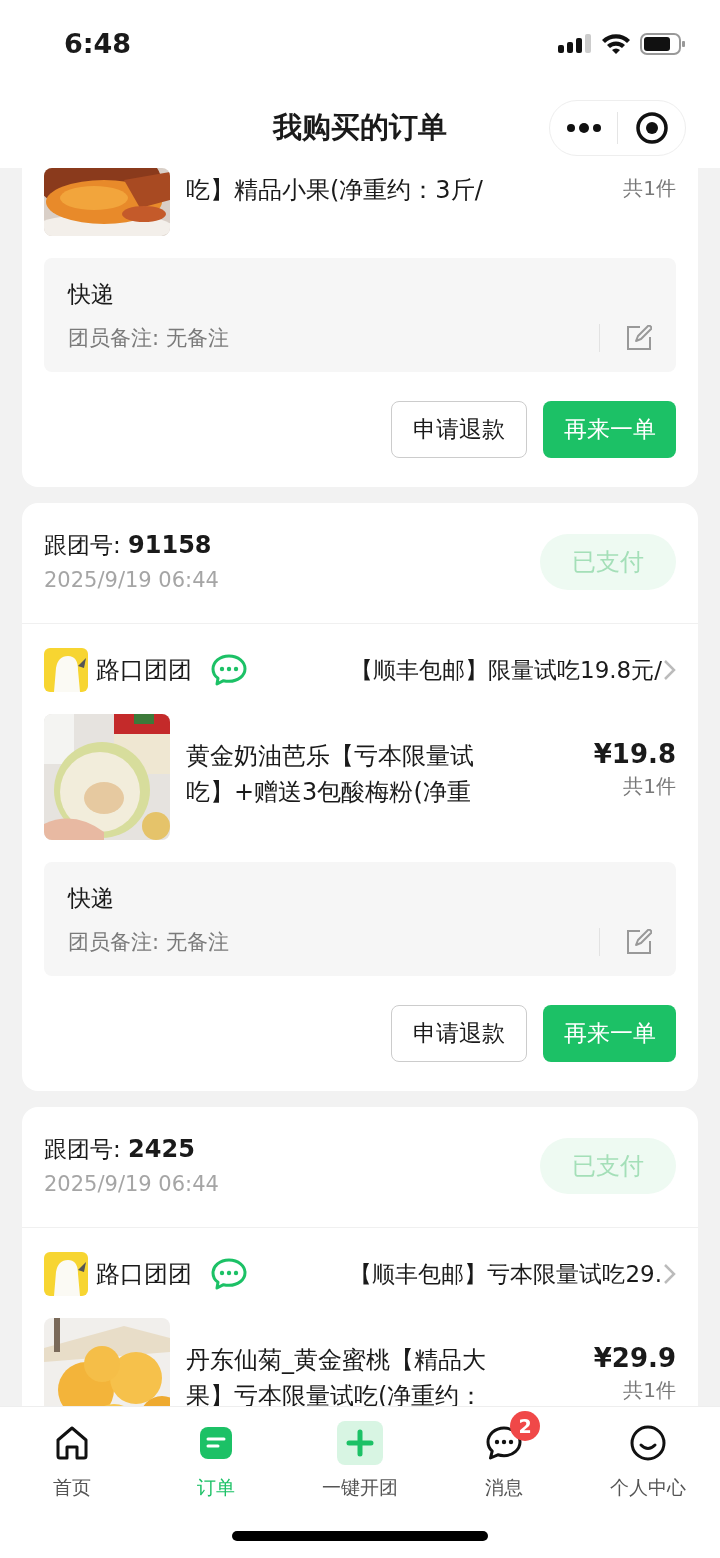 This screenshot has width=720, height=1558. Describe the element at coordinates (360, 1487) in the screenshot. I see `tab-label: 一键开团` at that location.